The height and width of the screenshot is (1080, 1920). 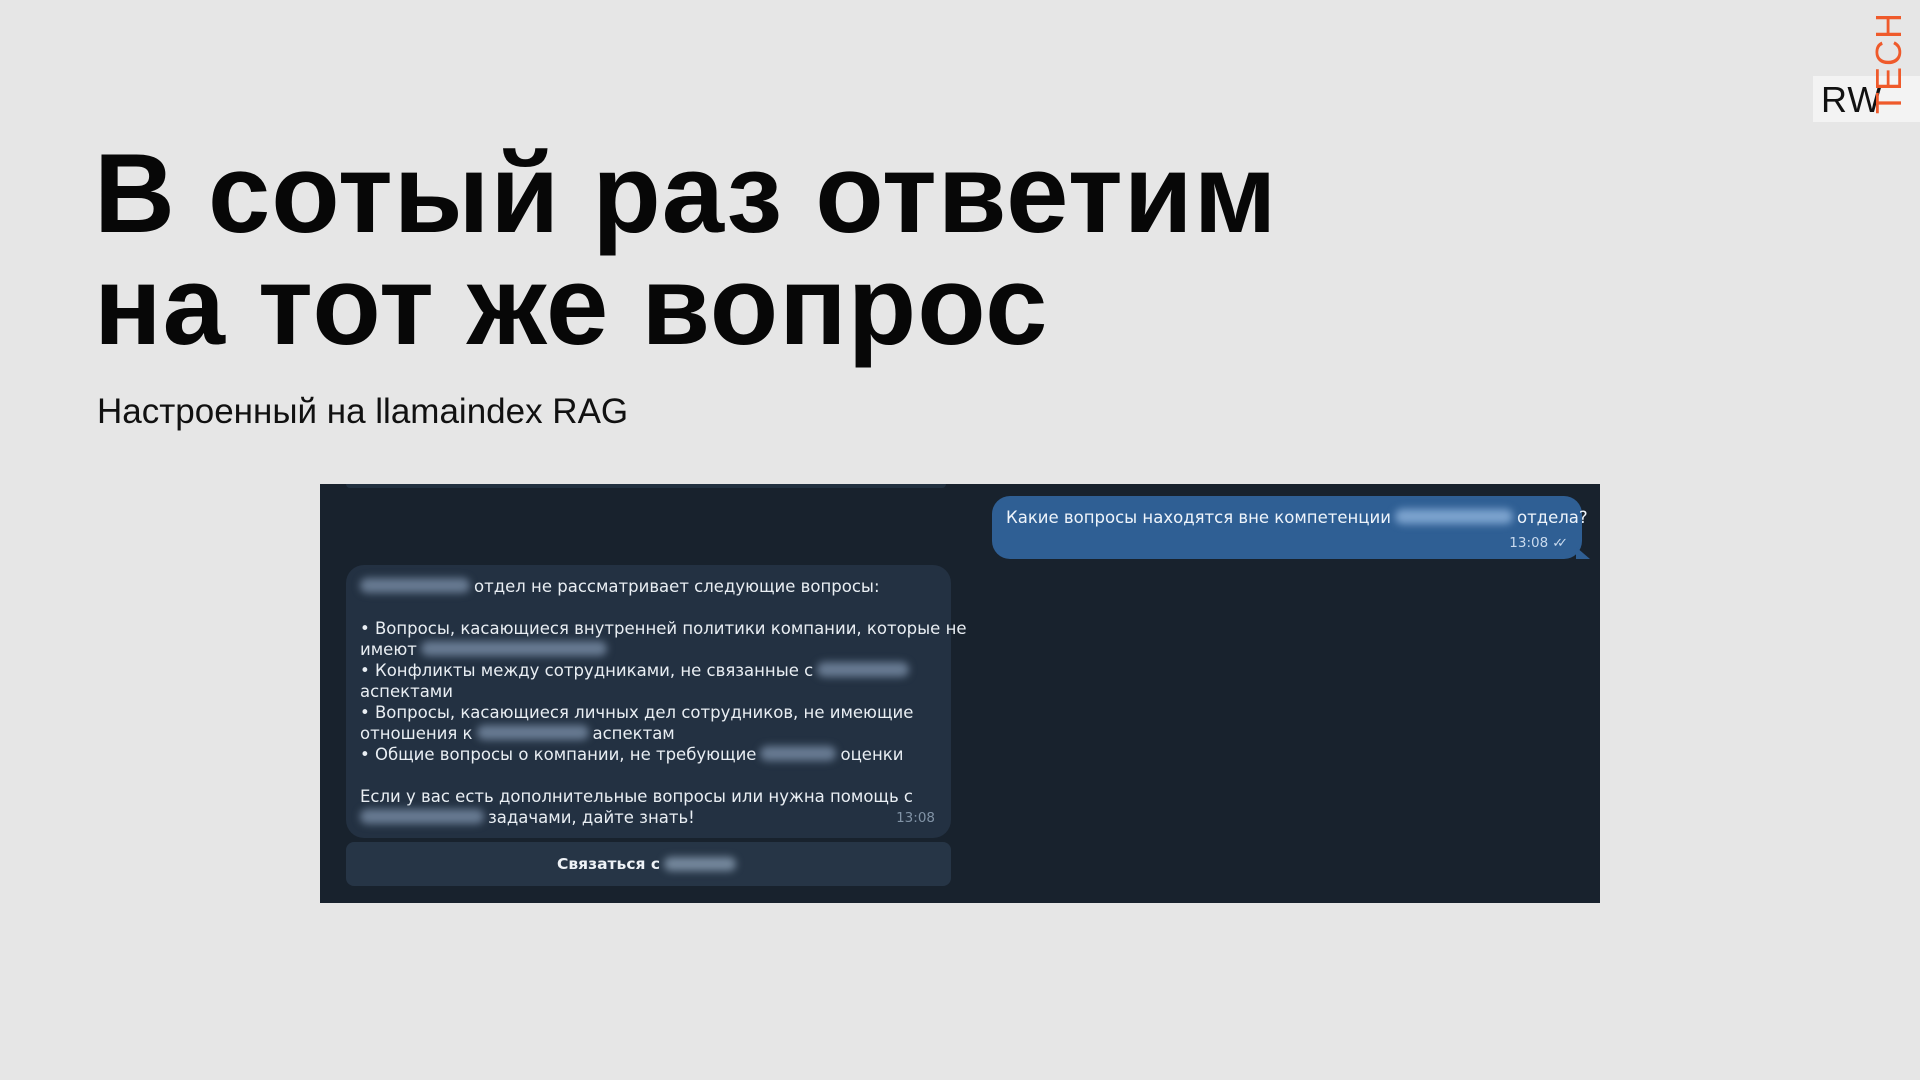 What do you see at coordinates (1560, 543) in the screenshot?
I see `double-check-icon: ✓✓` at bounding box center [1560, 543].